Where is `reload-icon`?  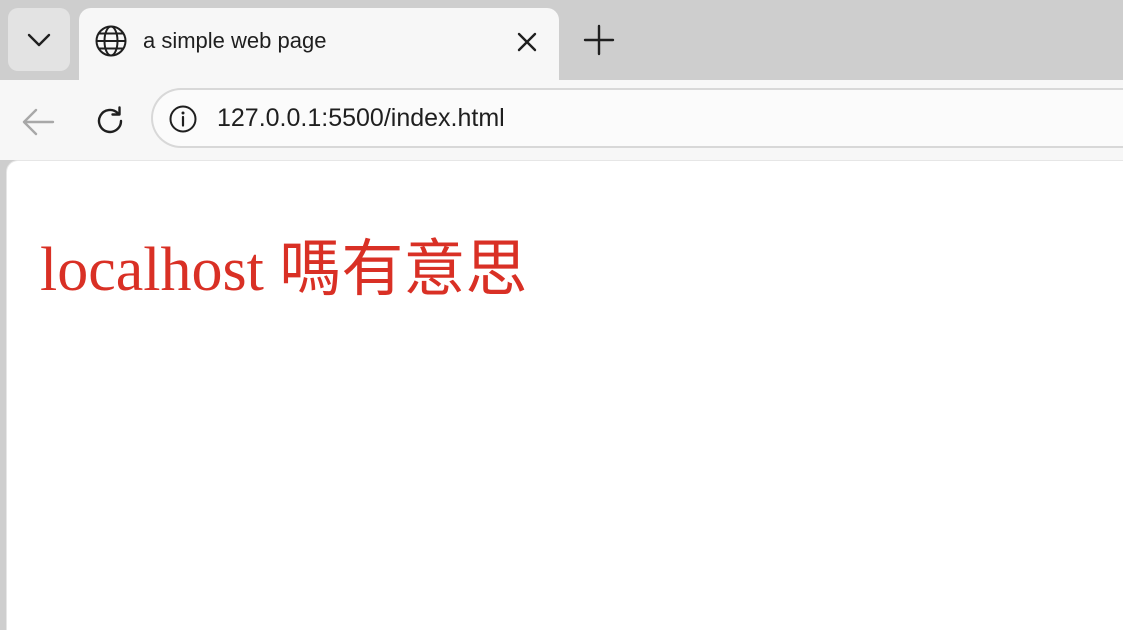
reload-icon is located at coordinates (110, 121).